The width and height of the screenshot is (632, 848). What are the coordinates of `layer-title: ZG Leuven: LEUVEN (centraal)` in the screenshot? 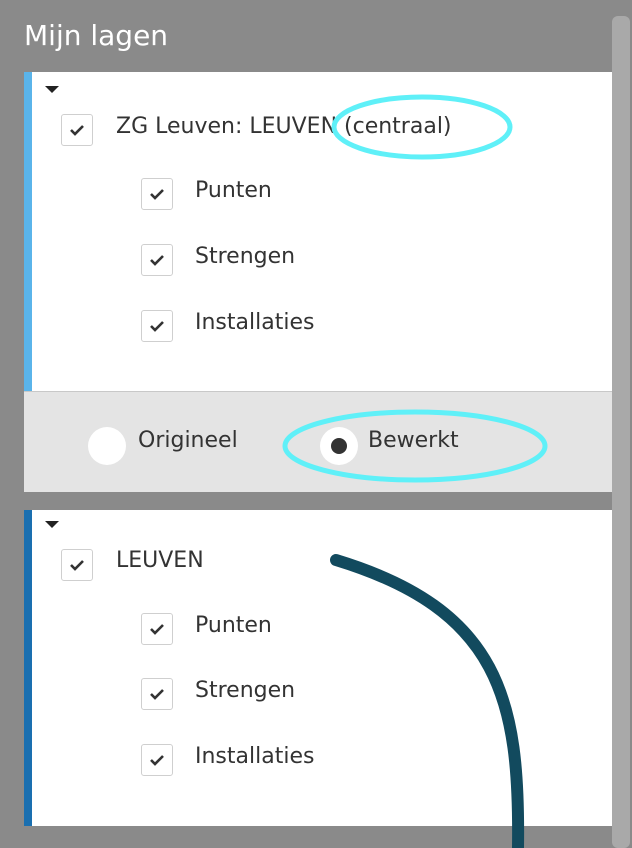 It's located at (284, 126).